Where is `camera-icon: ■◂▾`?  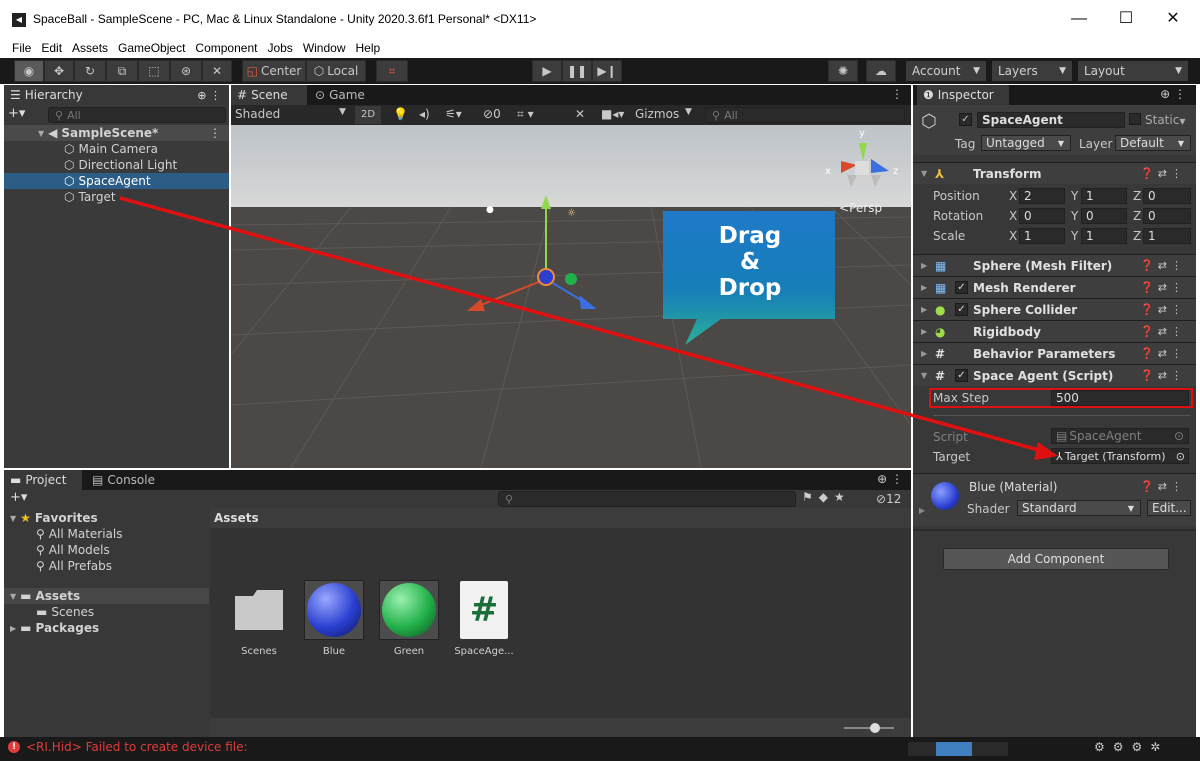 camera-icon: ■◂▾ is located at coordinates (612, 114).